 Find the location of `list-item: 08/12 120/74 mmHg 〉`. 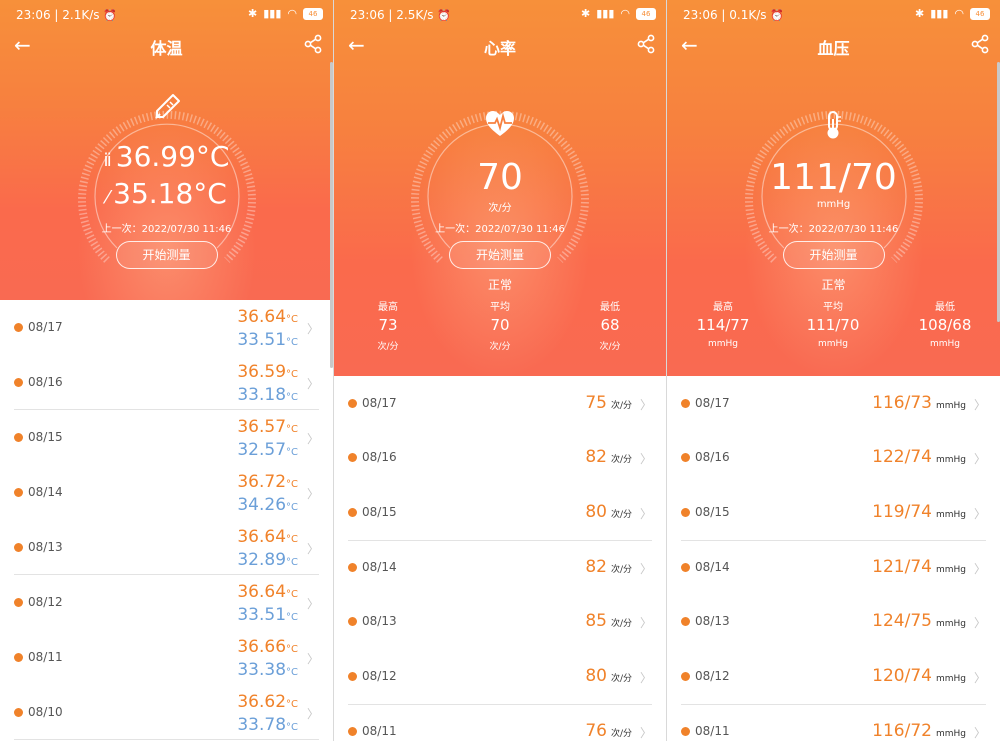

list-item: 08/12 120/74 mmHg 〉 is located at coordinates (833, 676).